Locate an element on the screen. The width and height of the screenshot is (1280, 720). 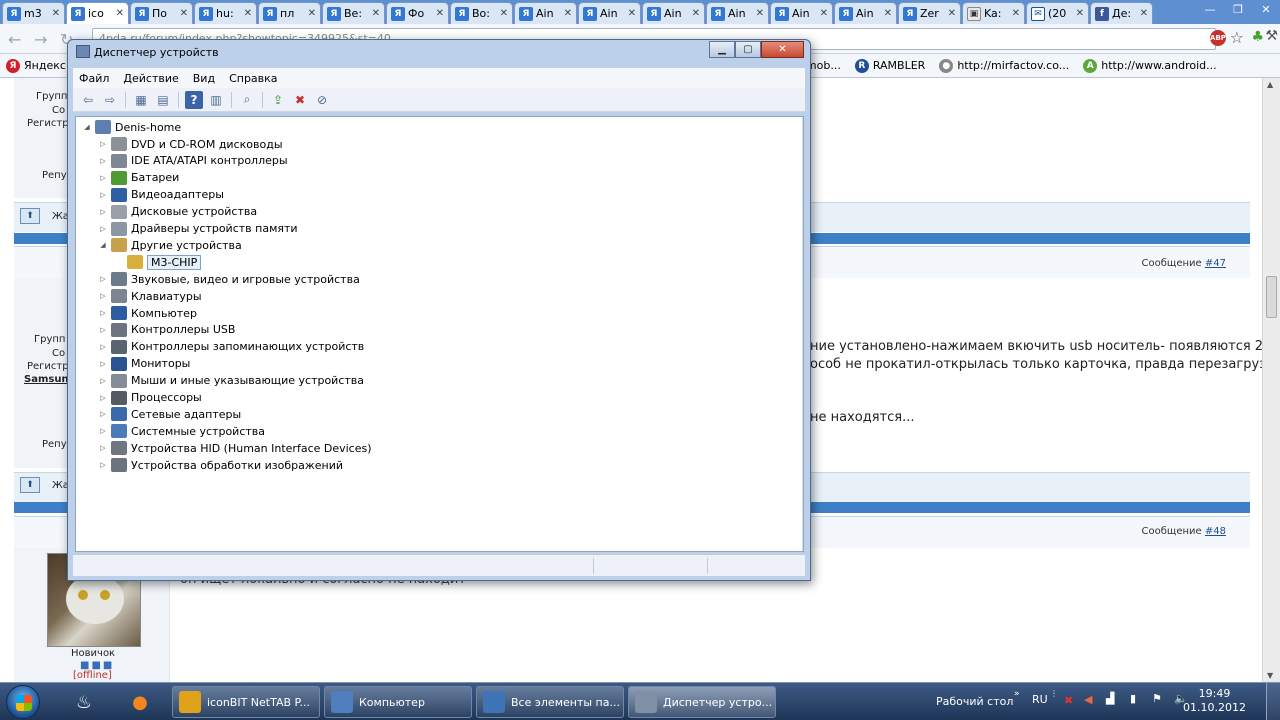
forward-arrow-icon: → is located at coordinates (40, 39).